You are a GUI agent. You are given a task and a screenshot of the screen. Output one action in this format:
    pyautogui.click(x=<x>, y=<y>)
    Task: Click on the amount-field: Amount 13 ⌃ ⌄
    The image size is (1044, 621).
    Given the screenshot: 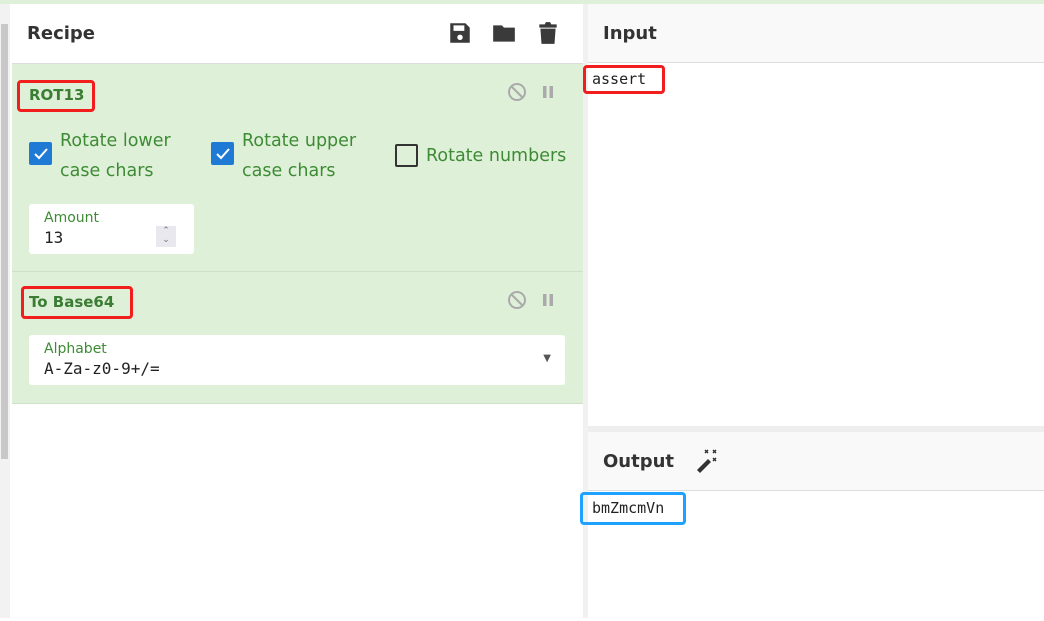 What is the action you would take?
    pyautogui.click(x=111, y=229)
    